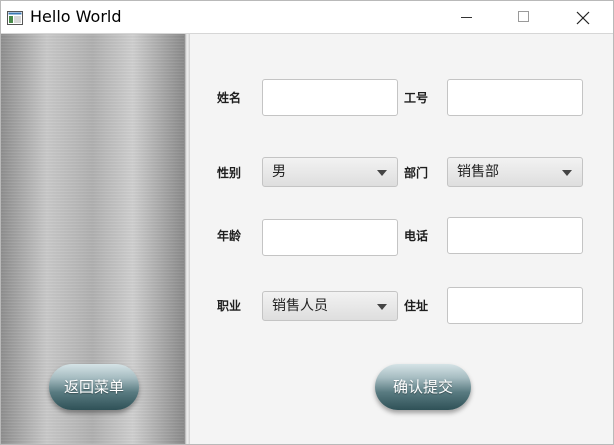 The width and height of the screenshot is (614, 445). What do you see at coordinates (478, 172) in the screenshot?
I see `department-selected-value: 销售部` at bounding box center [478, 172].